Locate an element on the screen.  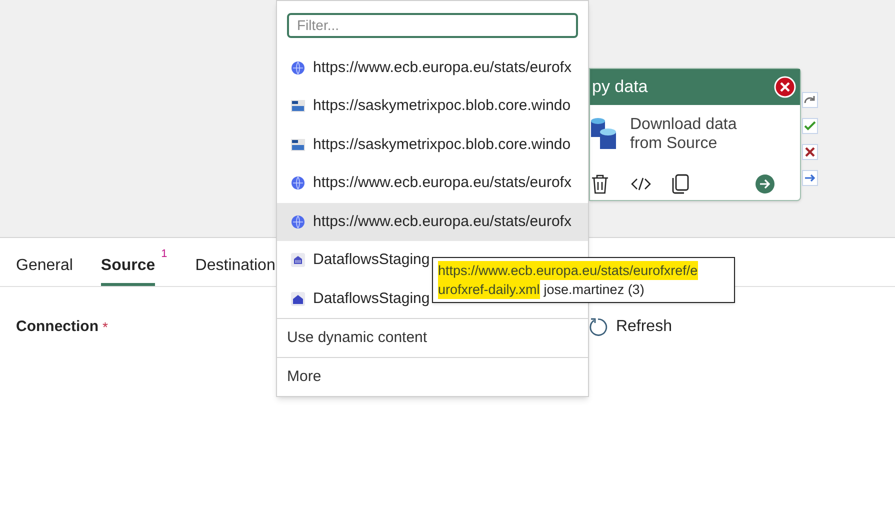
activity-description: Download data from Source is located at coordinates (684, 134).